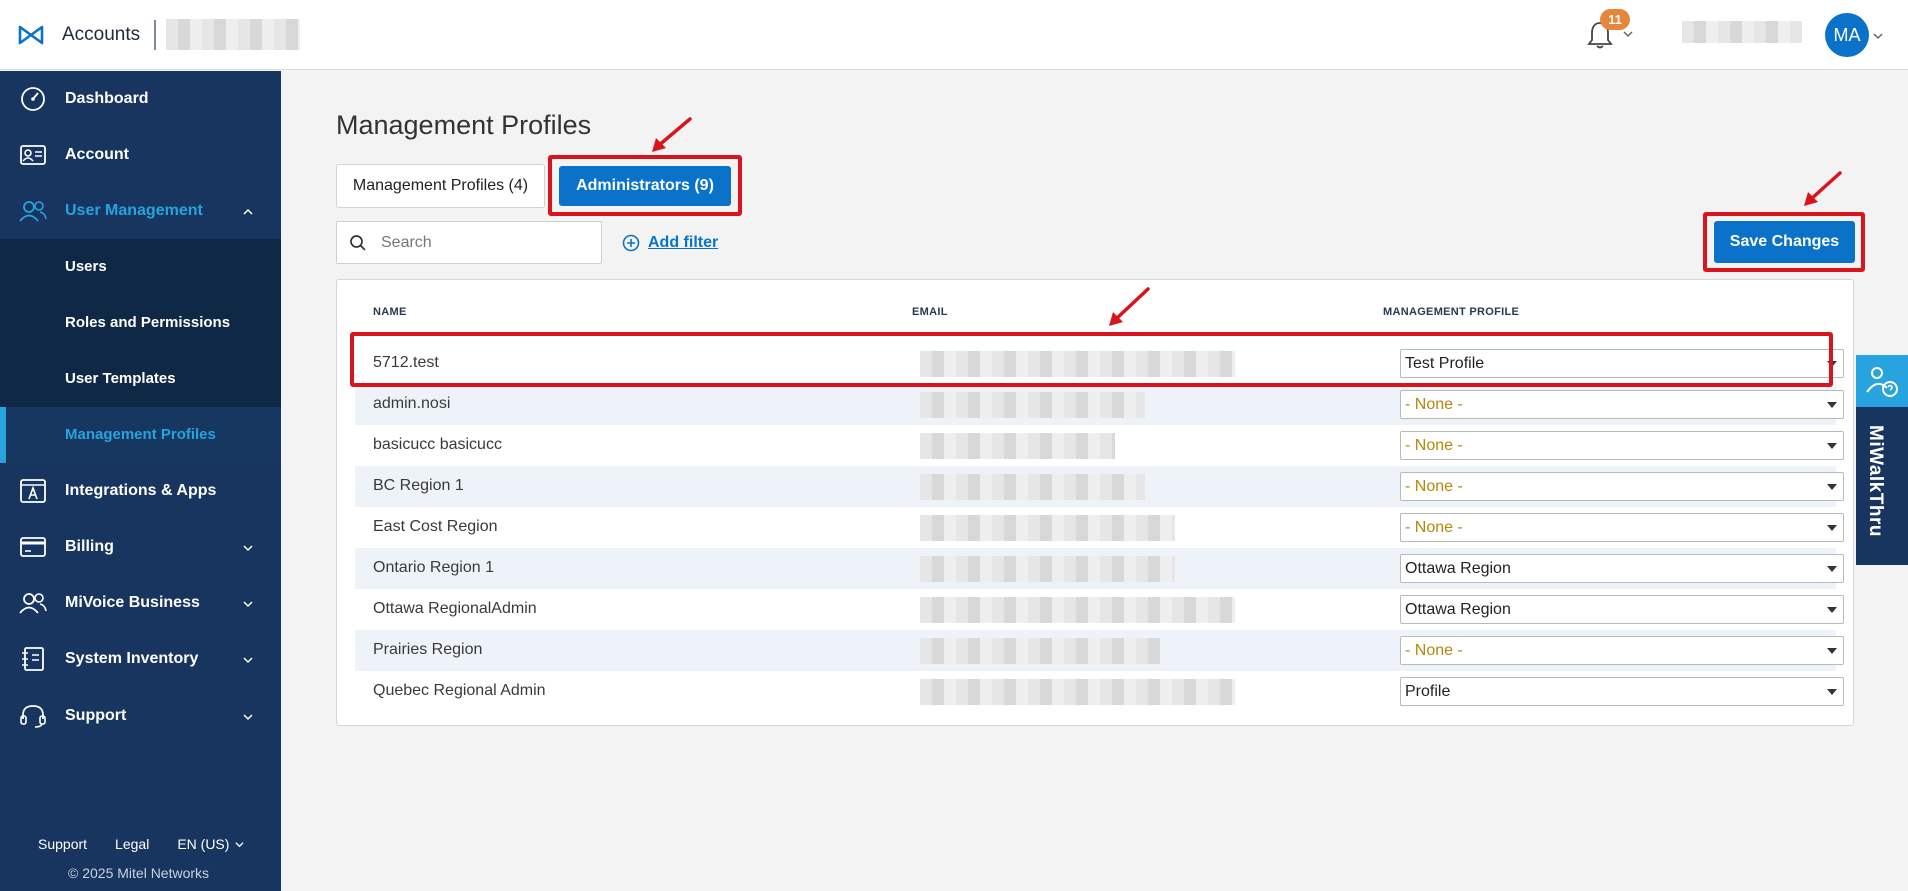 This screenshot has width=1908, height=891. I want to click on sidebar-item-label: MiVoice Business, so click(132, 602).